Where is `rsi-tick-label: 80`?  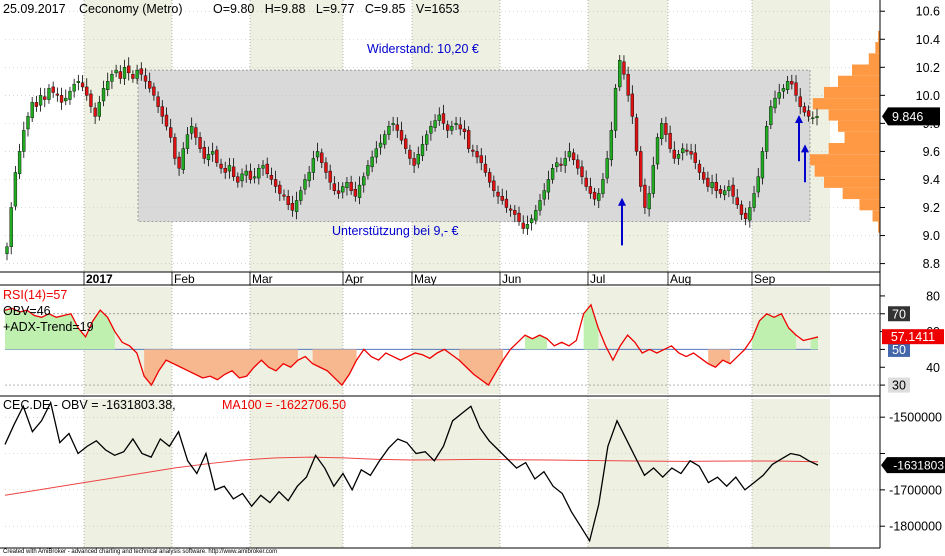
rsi-tick-label: 80 is located at coordinates (933, 296).